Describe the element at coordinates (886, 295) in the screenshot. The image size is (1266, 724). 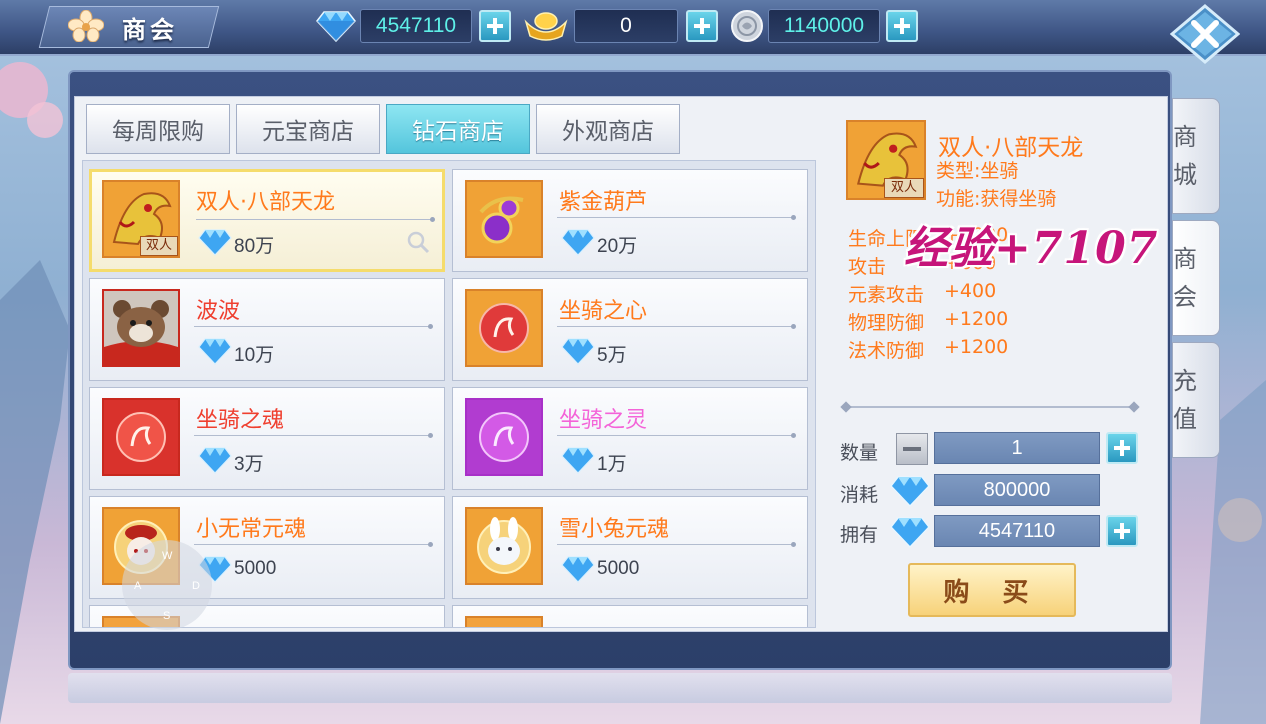
I see `stat-label: 元素攻击` at that location.